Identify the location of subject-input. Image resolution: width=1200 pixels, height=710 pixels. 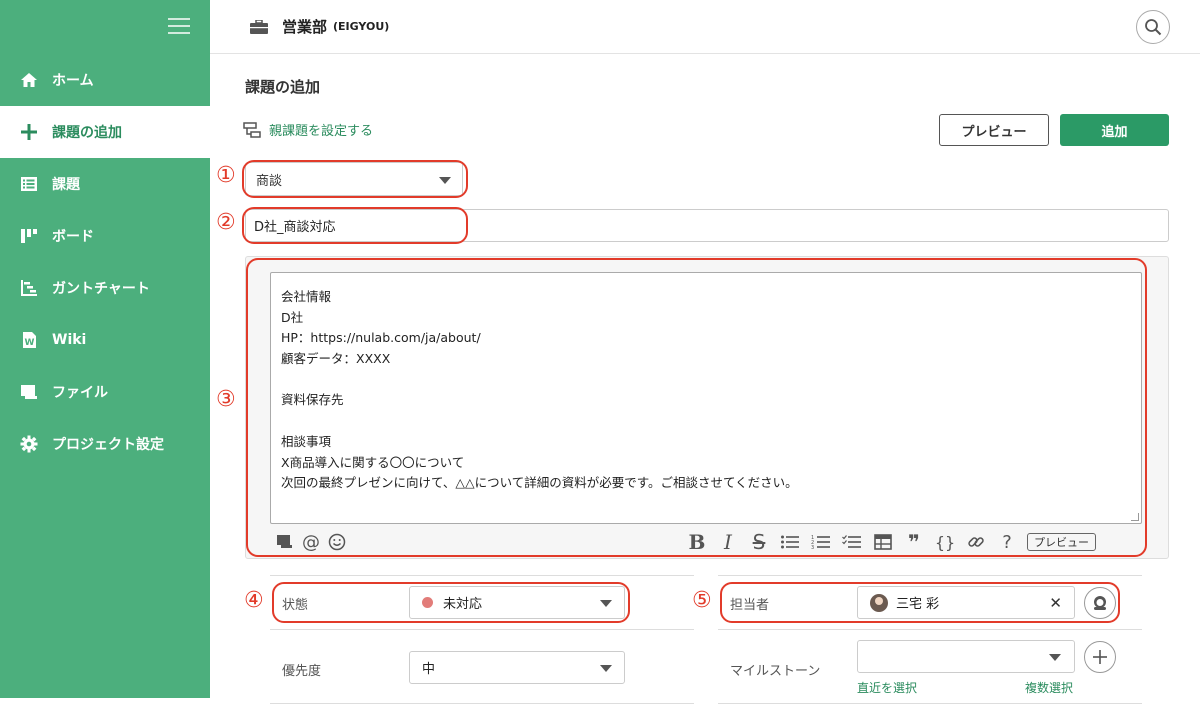
(707, 225).